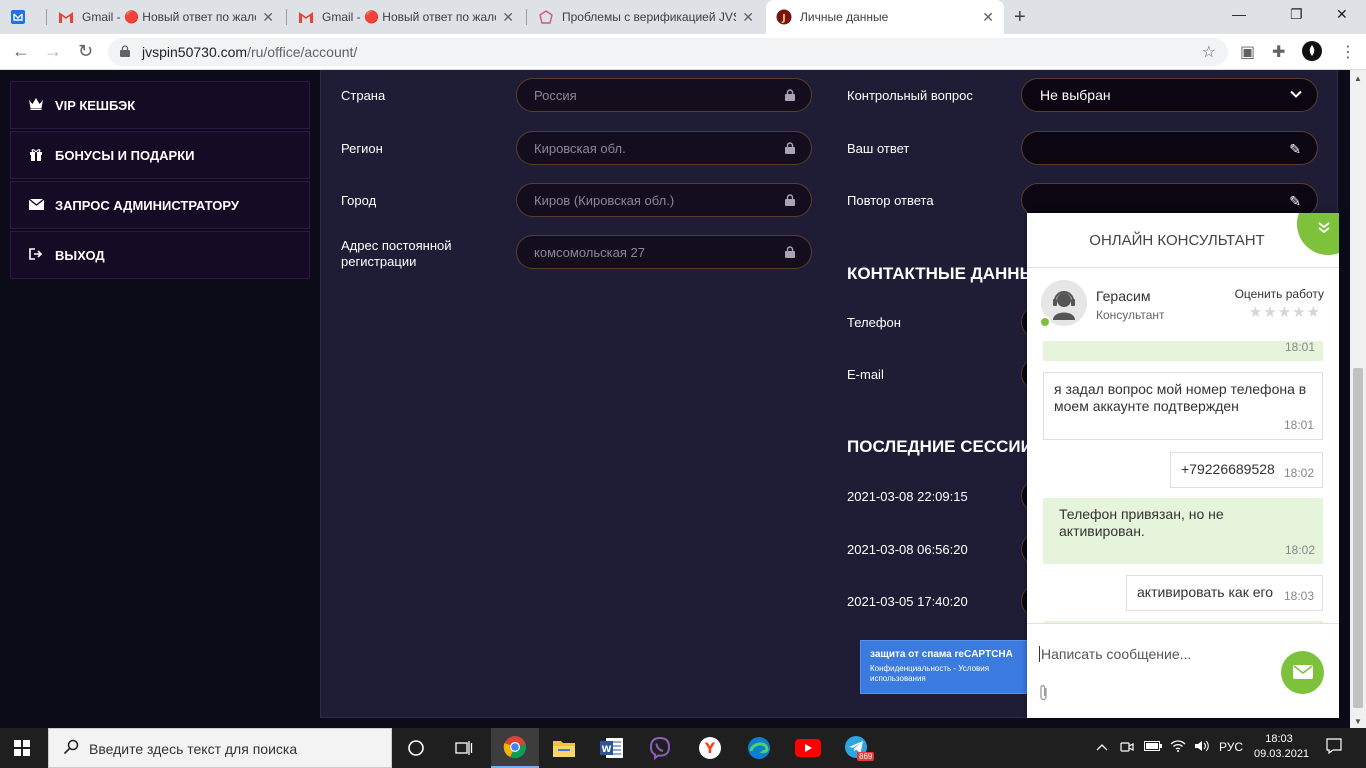  I want to click on taskbar-clock: 18:03 09.03.2021, so click(1281, 747).